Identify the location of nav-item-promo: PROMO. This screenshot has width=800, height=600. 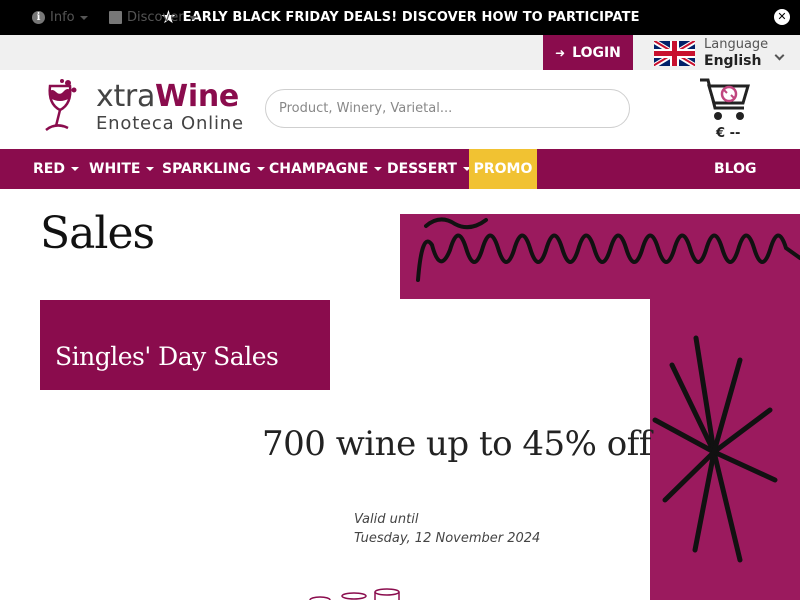
(503, 169).